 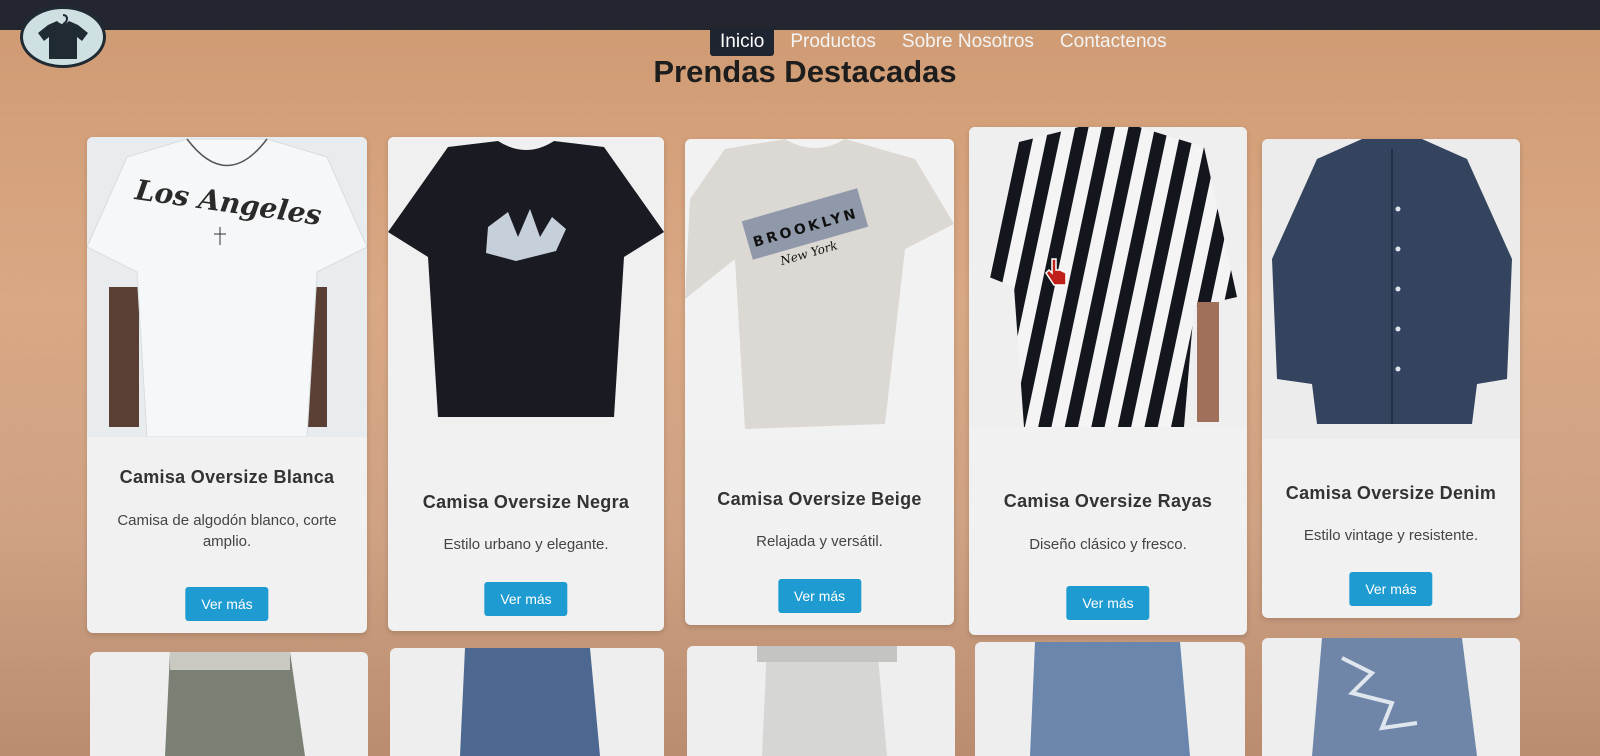 I want to click on page-title: Prendas Destacadas, so click(x=805, y=71).